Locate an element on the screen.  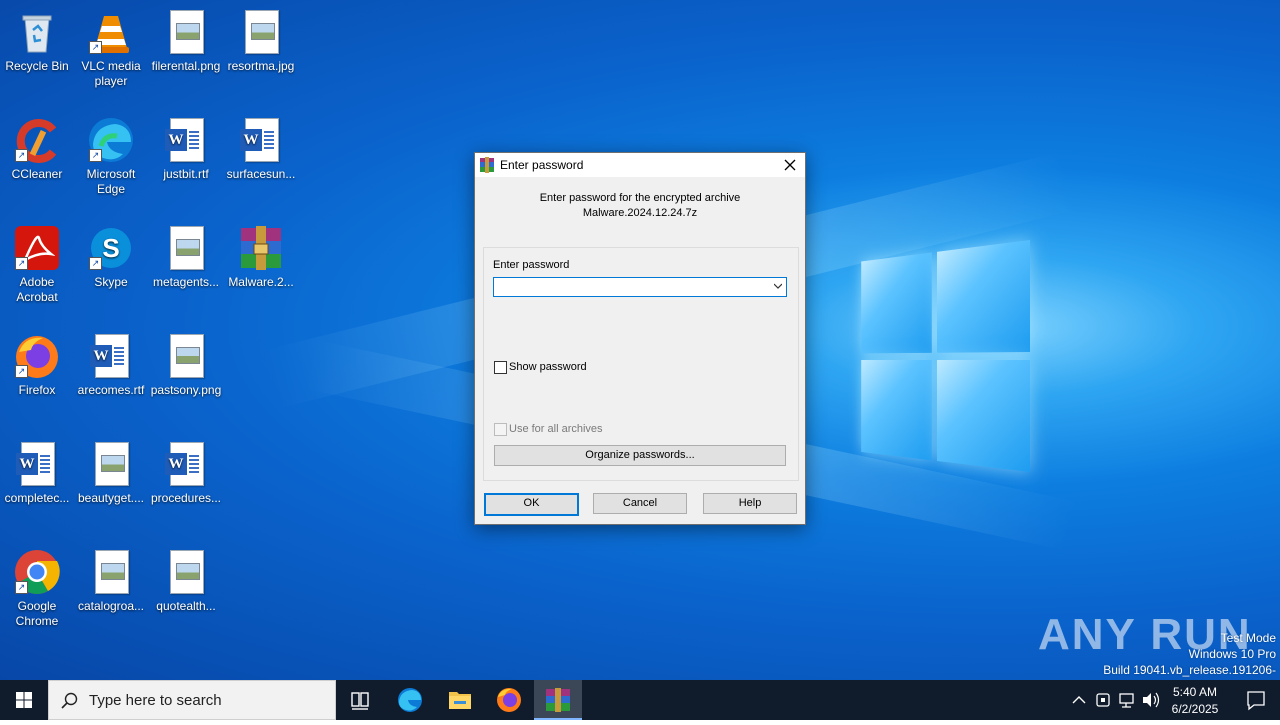
help-button: Help is located at coordinates (750, 503).